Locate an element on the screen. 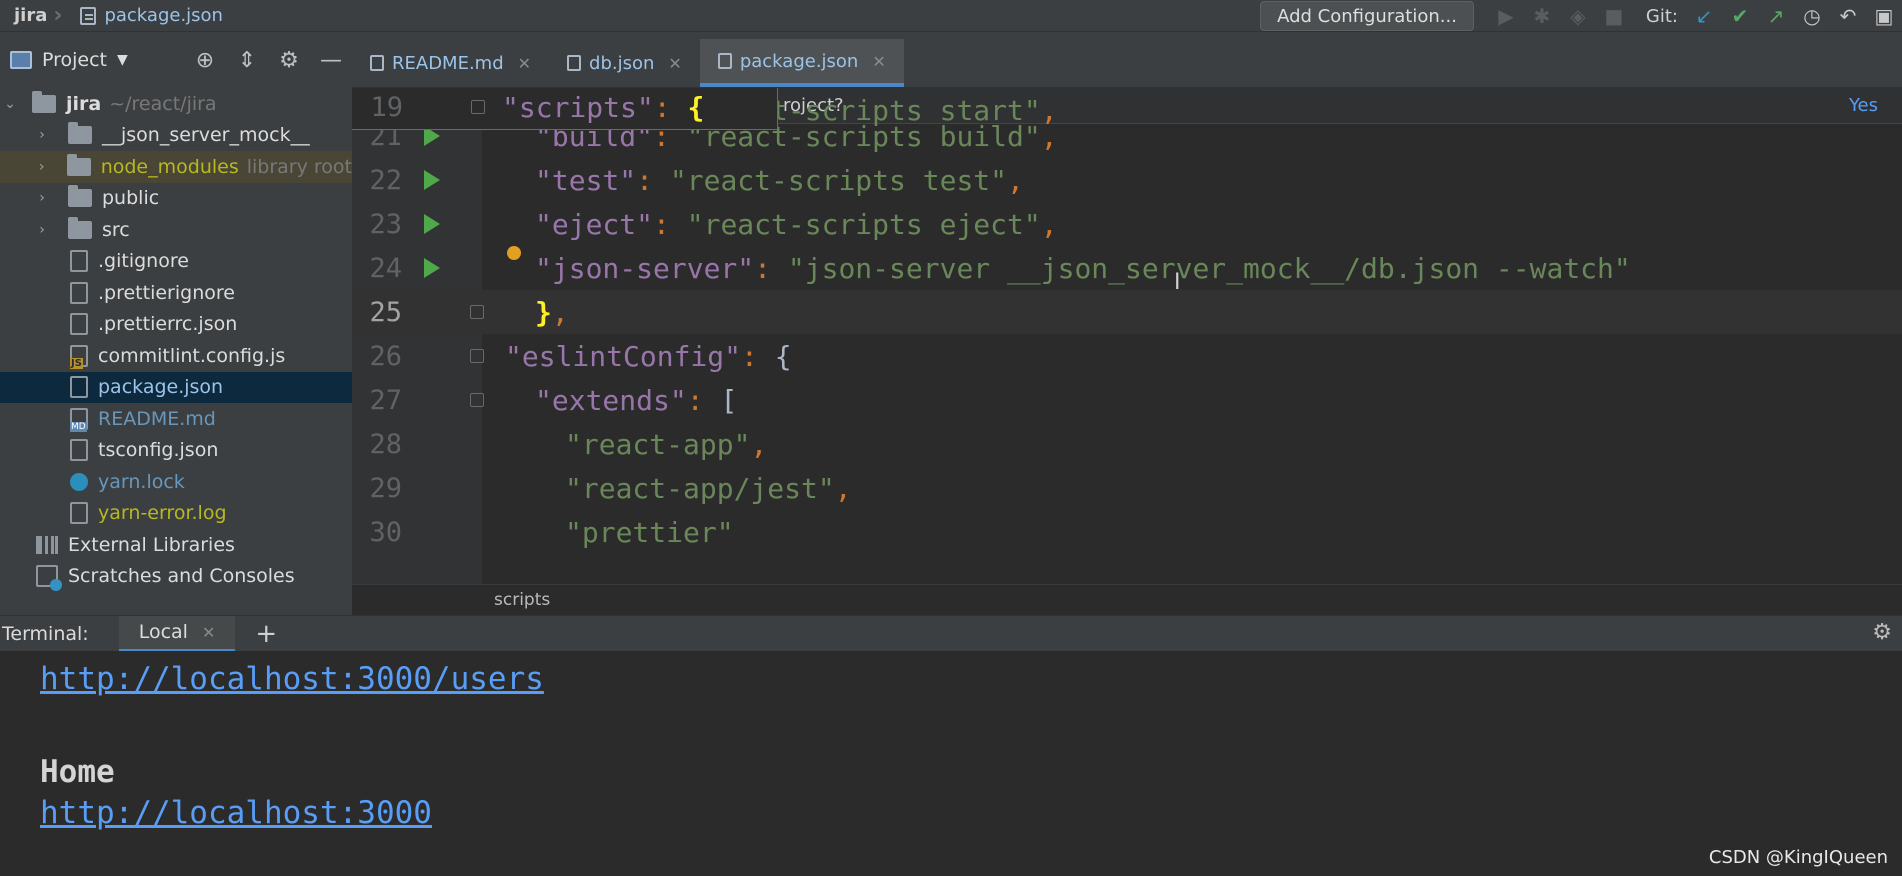 The image size is (1902, 876). terminal-tab-local: Local ✕ is located at coordinates (177, 633).